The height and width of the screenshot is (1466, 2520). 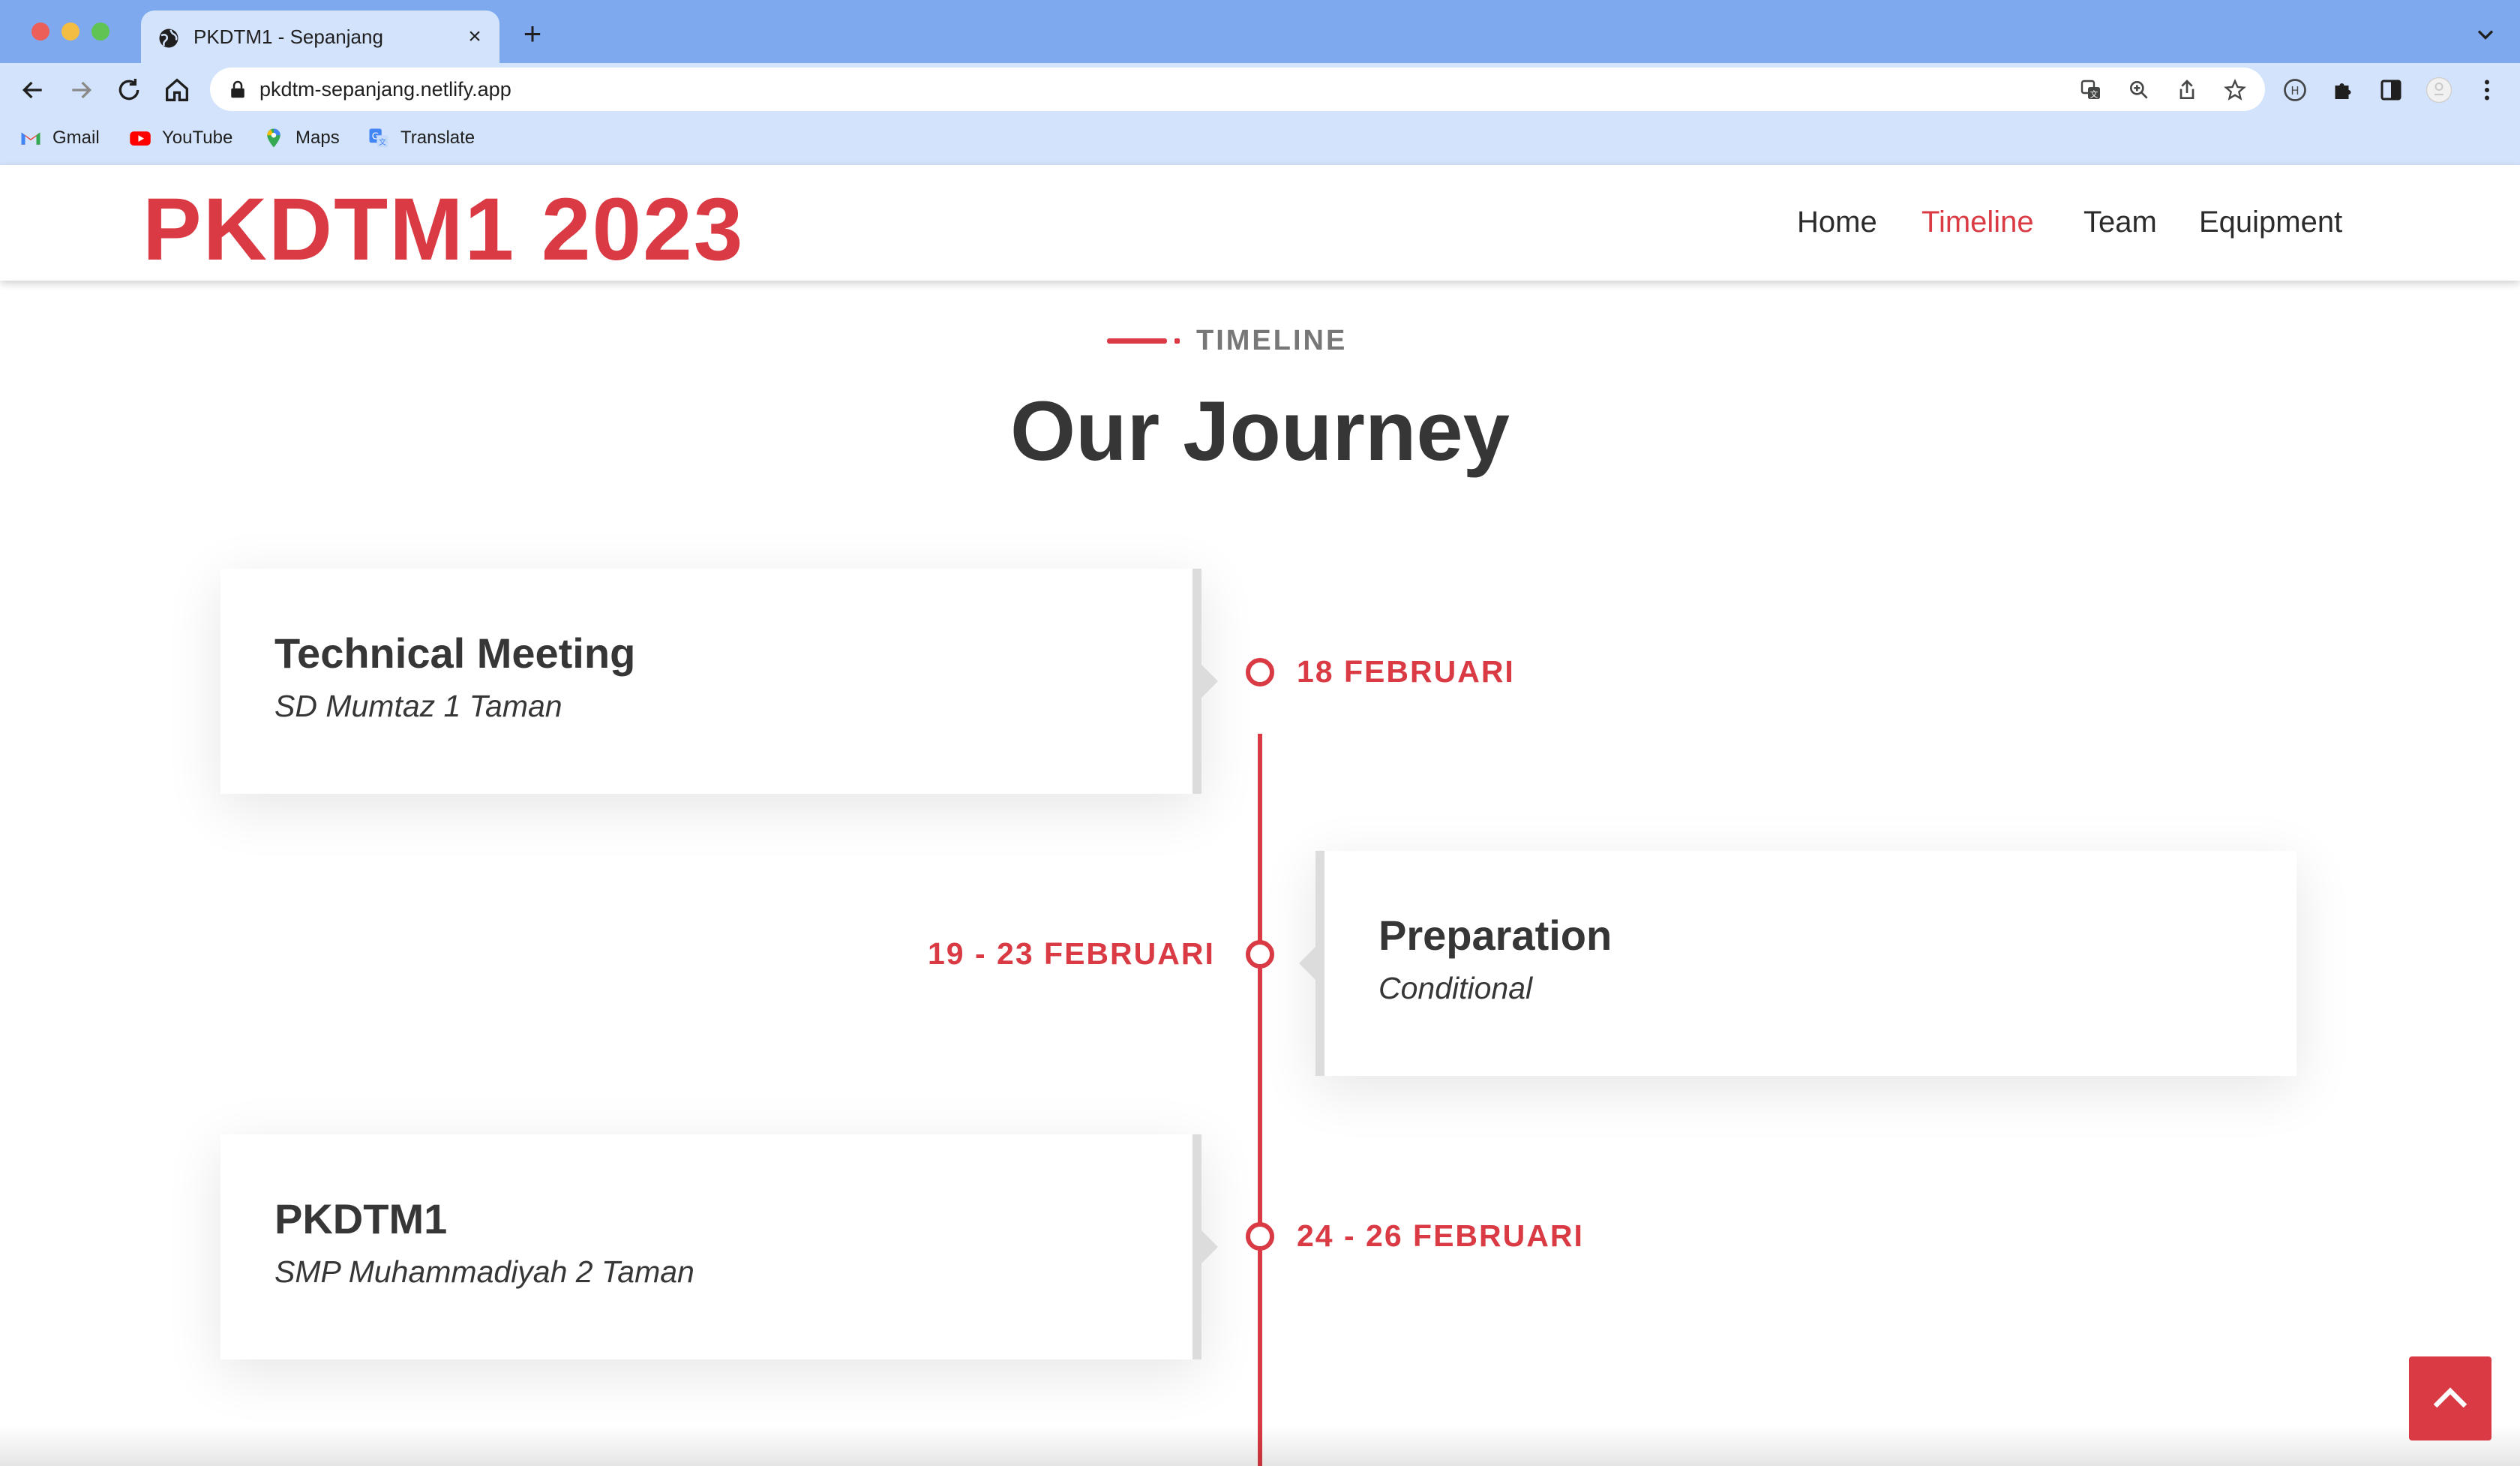 I want to click on timeline-card: Technical Meeting SD Mumtaz 1 Taman, so click(x=719, y=681).